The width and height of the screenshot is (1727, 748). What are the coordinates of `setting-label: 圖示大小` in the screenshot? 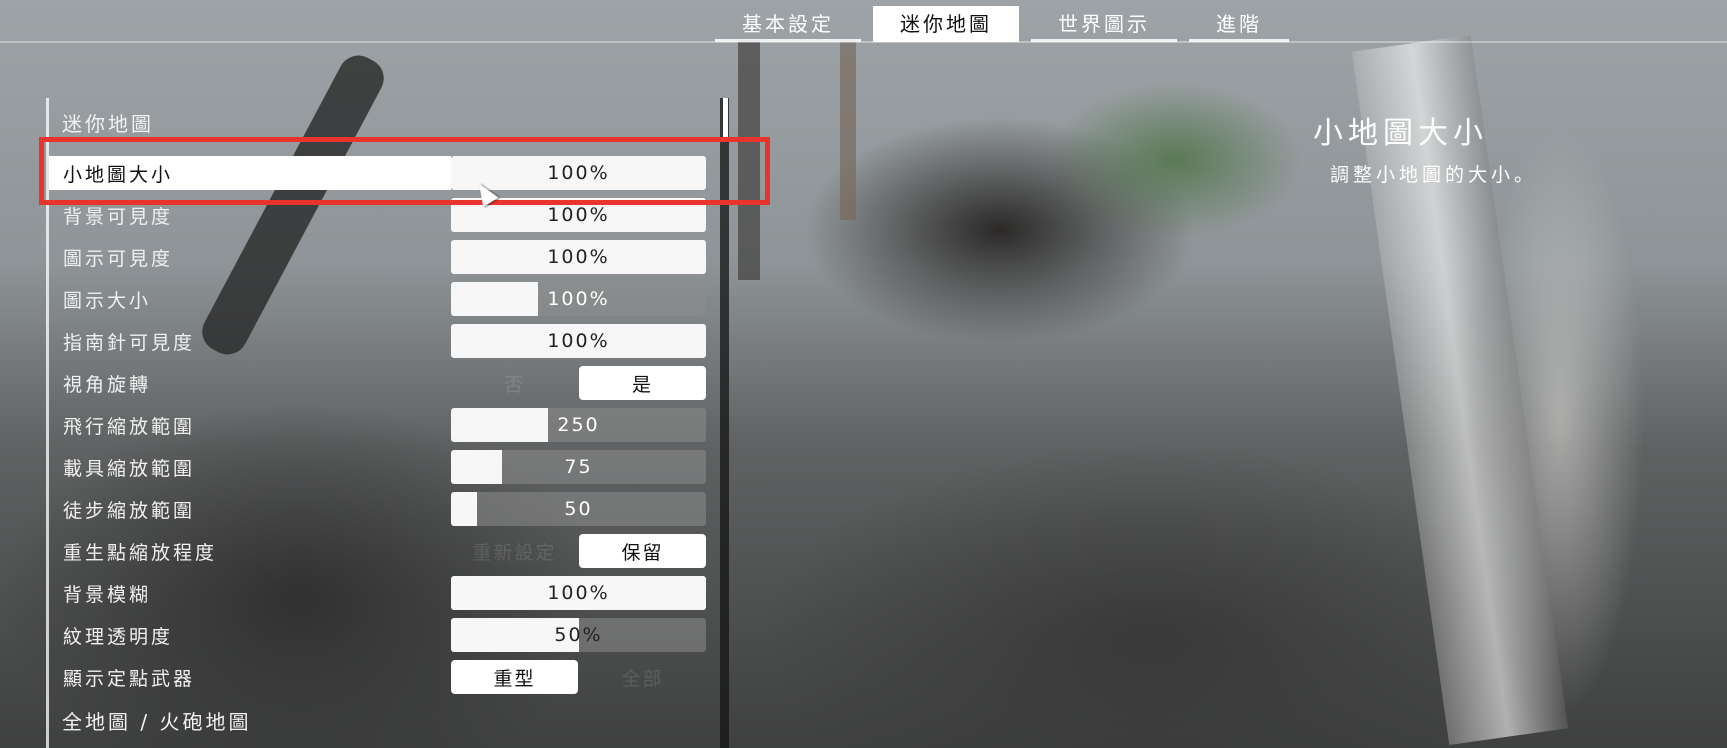 It's located at (107, 301).